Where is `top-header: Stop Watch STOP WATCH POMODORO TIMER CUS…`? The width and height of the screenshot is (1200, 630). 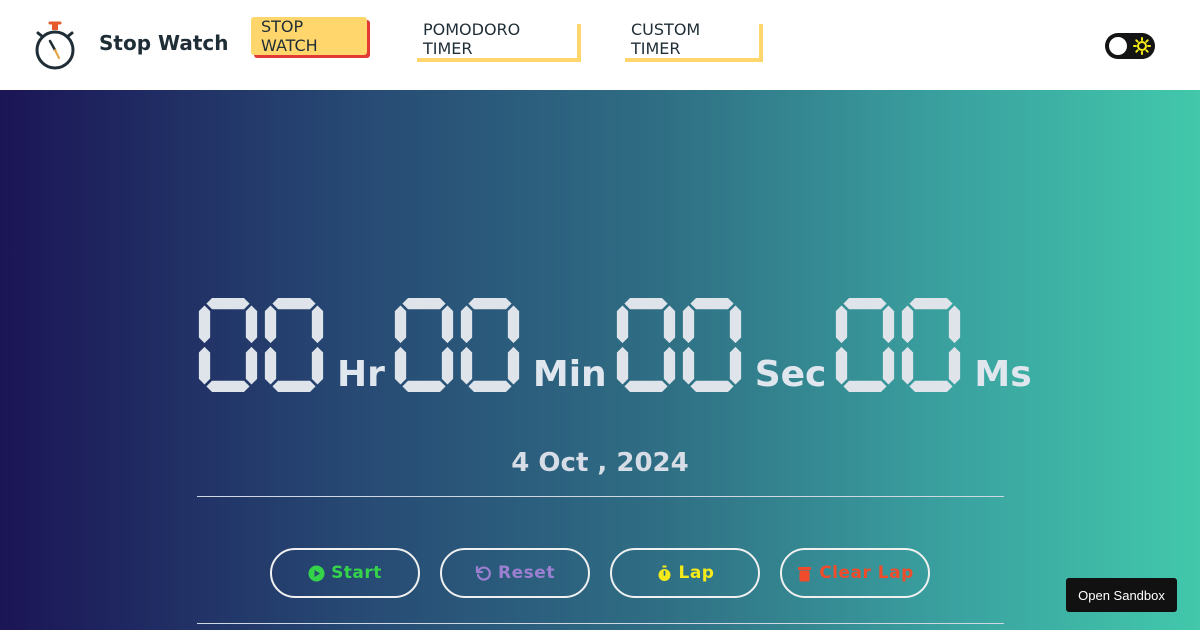 top-header: Stop Watch STOP WATCH POMODORO TIMER CUS… is located at coordinates (600, 45).